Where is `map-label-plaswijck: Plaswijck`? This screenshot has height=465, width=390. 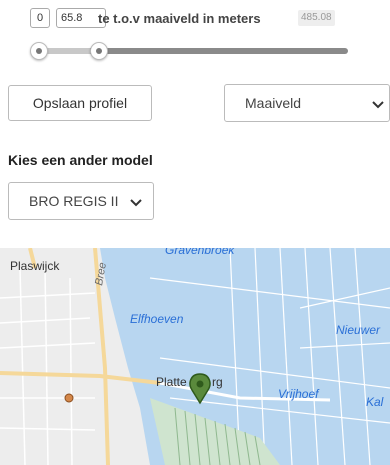
map-label-plaswijck: Plaswijck is located at coordinates (35, 266).